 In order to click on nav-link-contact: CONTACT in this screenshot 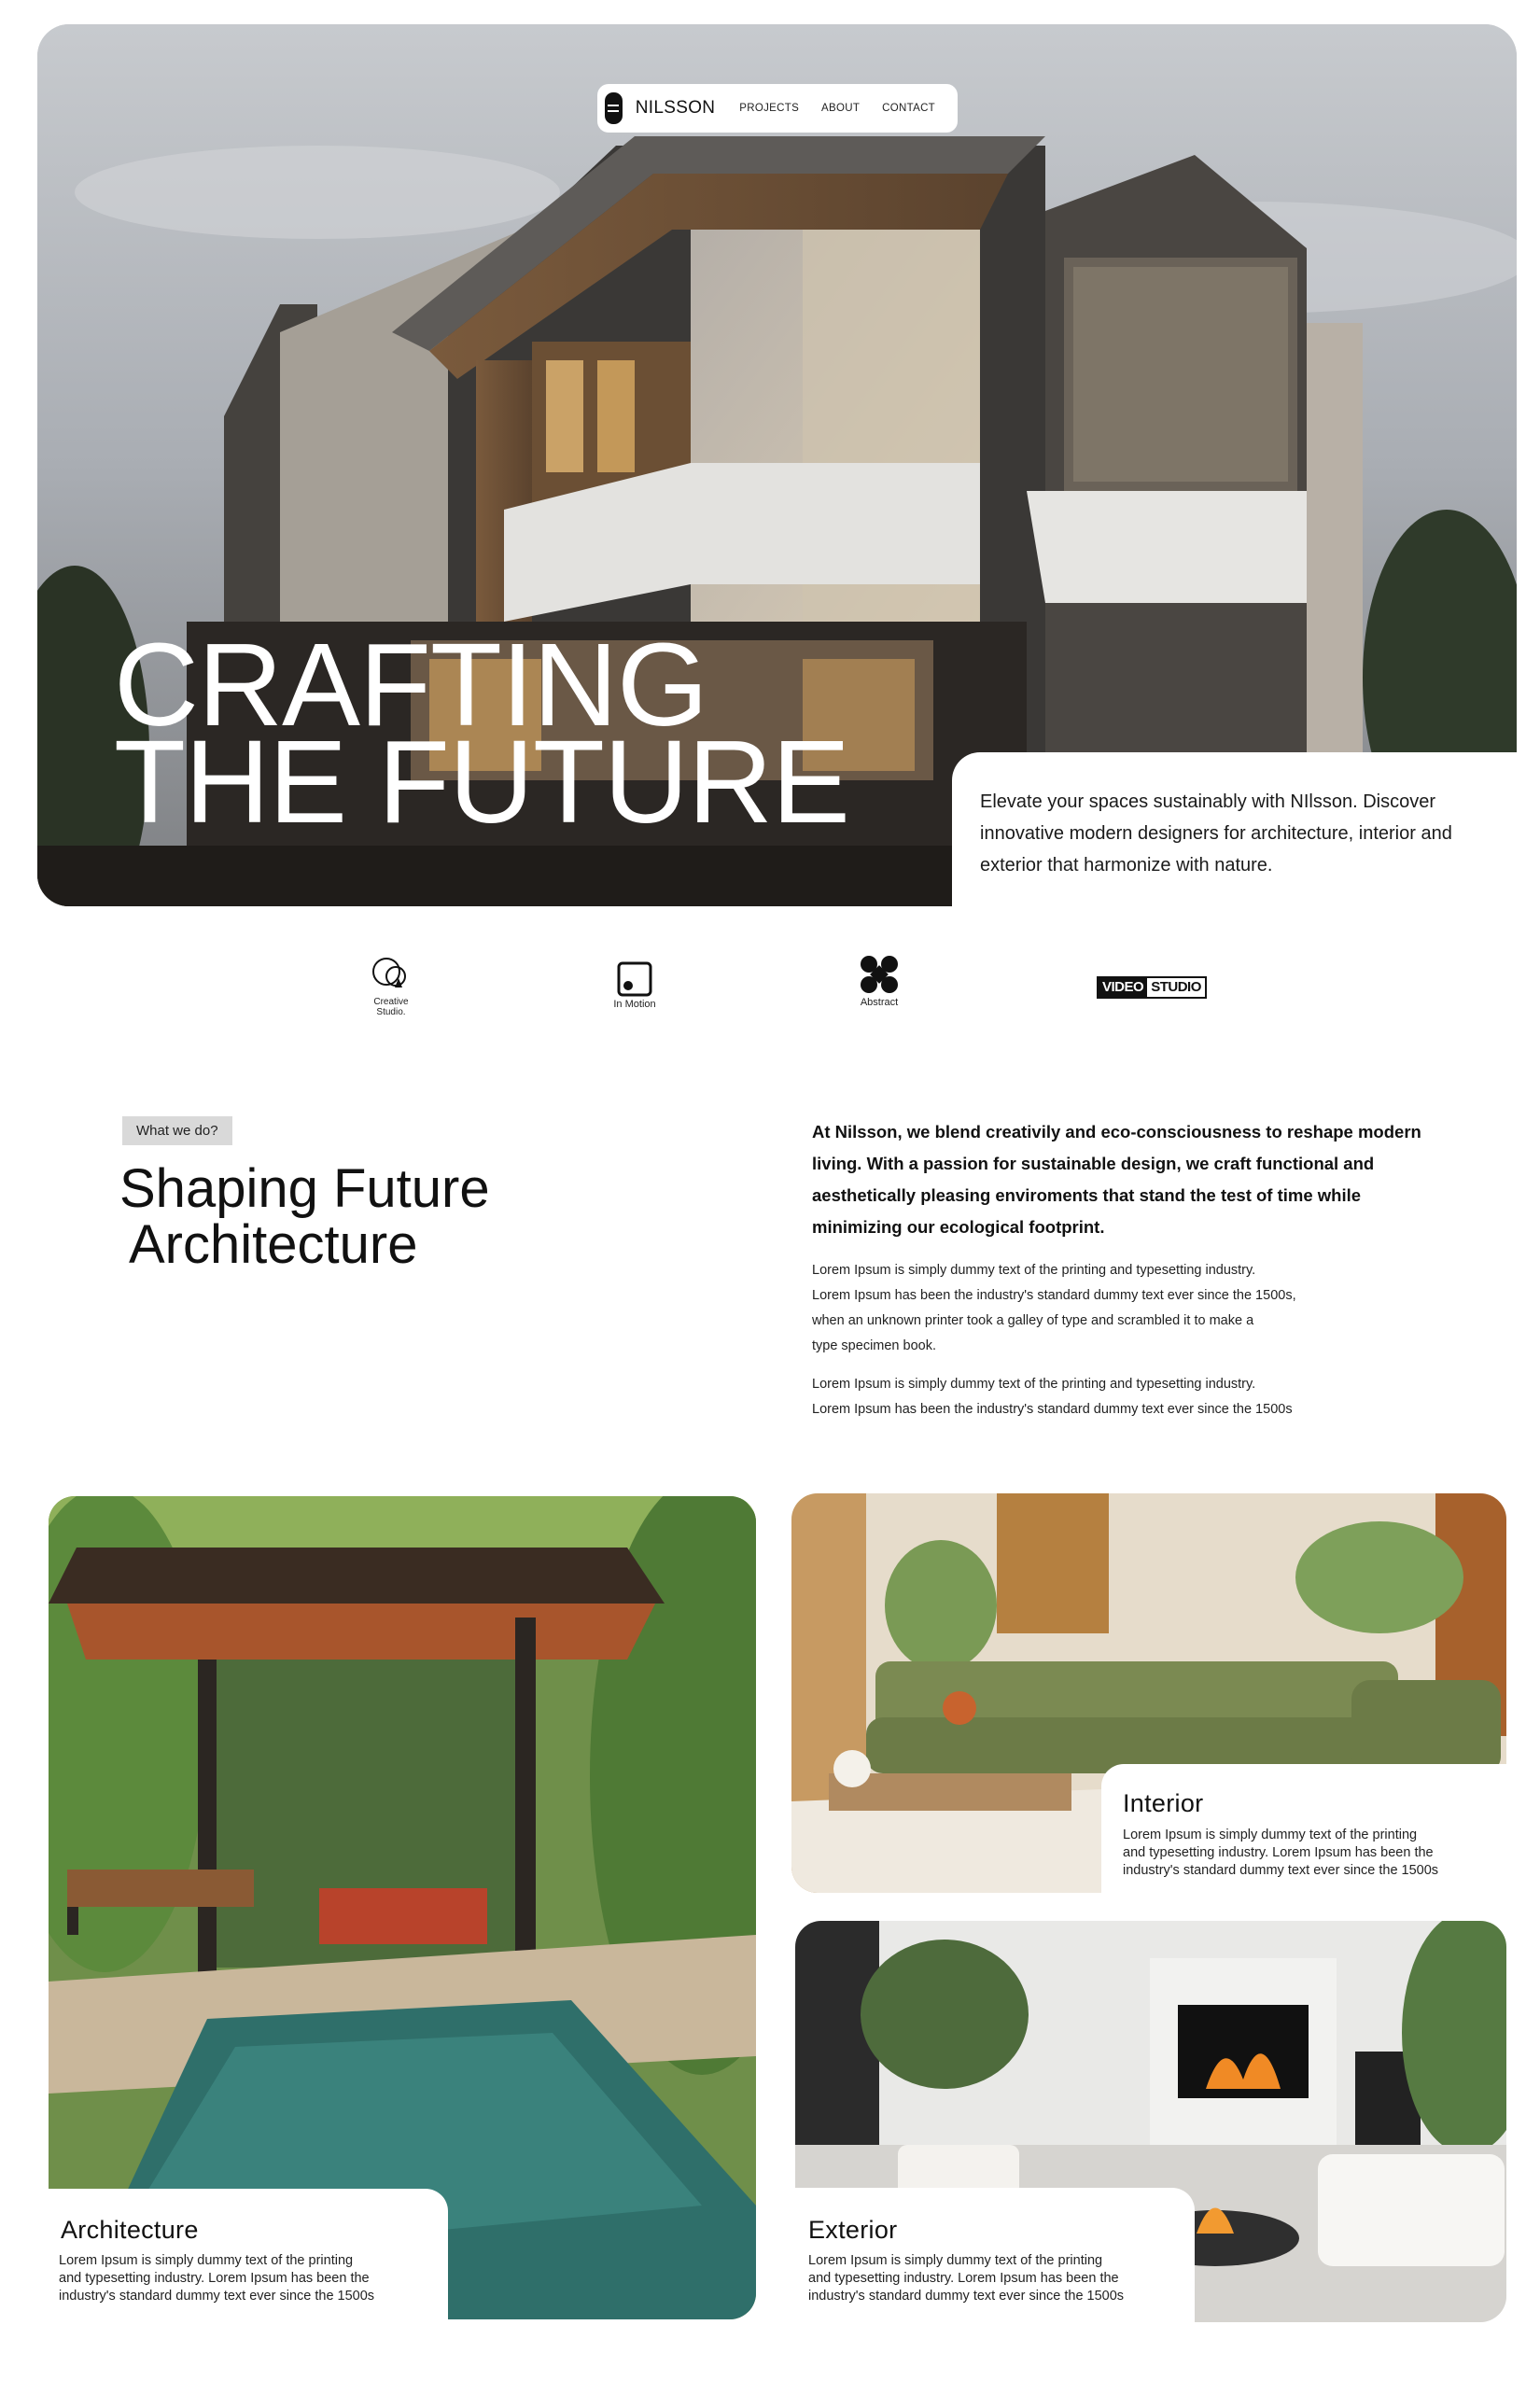, I will do `click(908, 109)`.